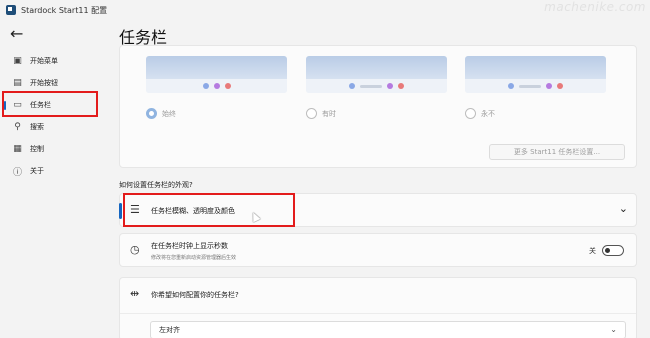  What do you see at coordinates (613, 250) in the screenshot?
I see `seconds-toggle` at bounding box center [613, 250].